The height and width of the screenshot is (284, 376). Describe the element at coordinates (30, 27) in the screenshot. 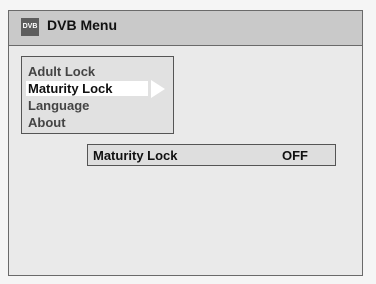

I see `dvb-logo-icon: DVB` at that location.